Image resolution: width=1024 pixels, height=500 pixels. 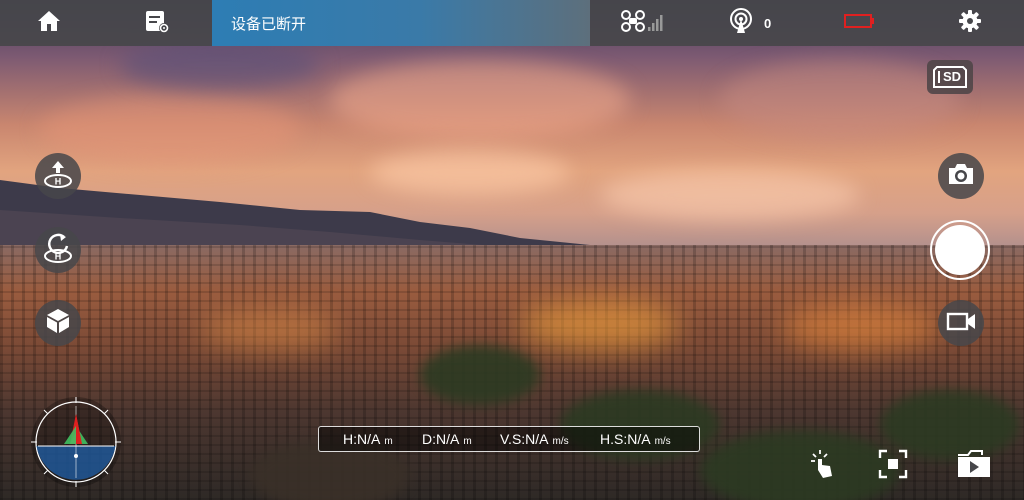 I want to click on horizontal-speed-unit: m/s, so click(x=662, y=441).